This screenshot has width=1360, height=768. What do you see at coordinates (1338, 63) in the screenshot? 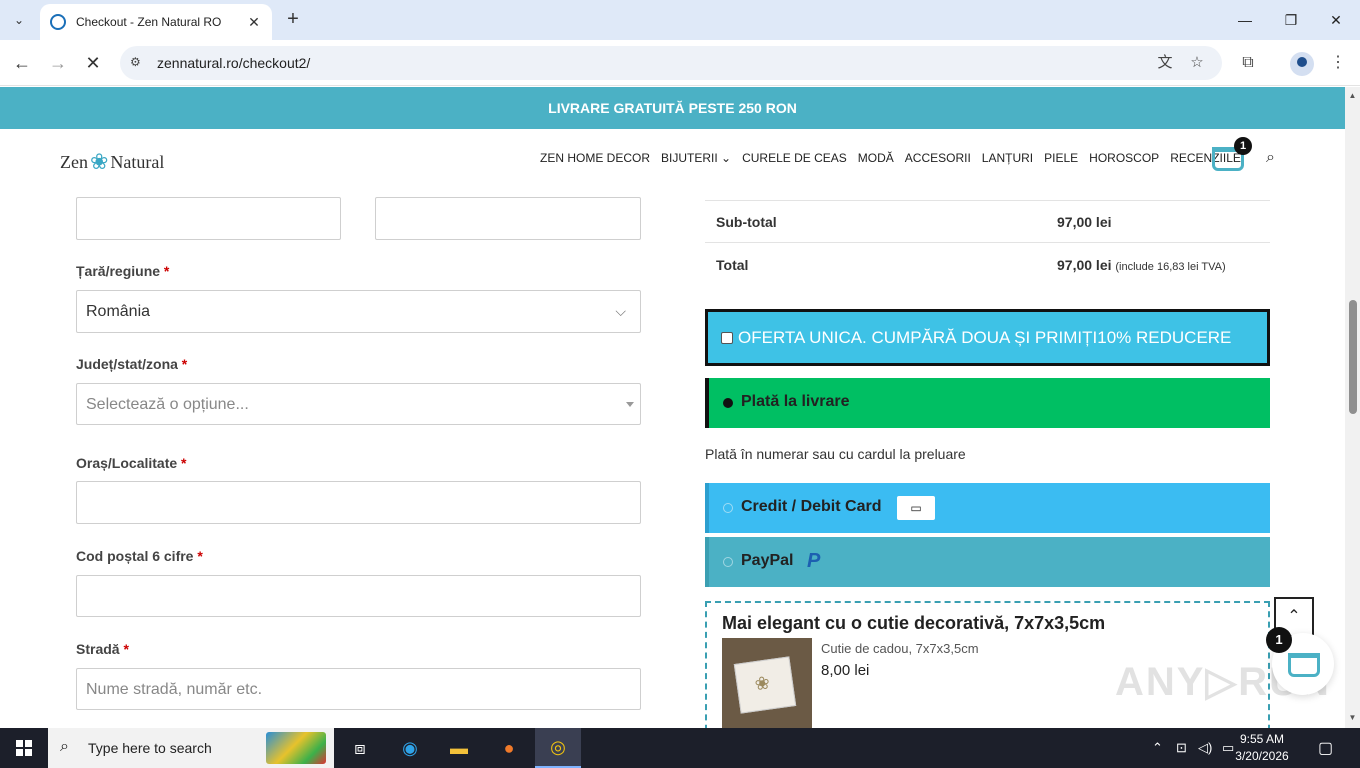
I see `browser-menu-icon: ⋮` at bounding box center [1338, 63].